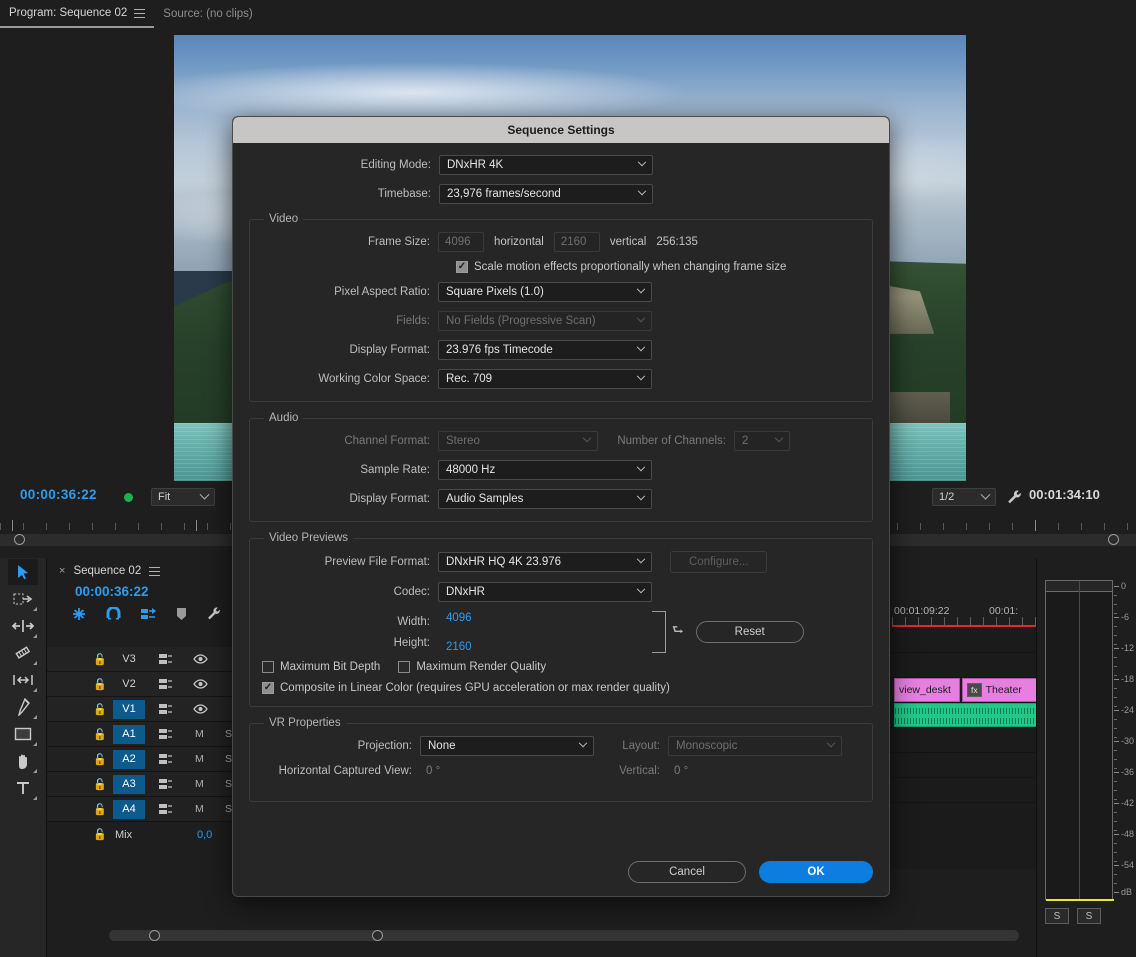 This screenshot has width=1136, height=957. I want to click on solo-button-a4: S, so click(228, 809).